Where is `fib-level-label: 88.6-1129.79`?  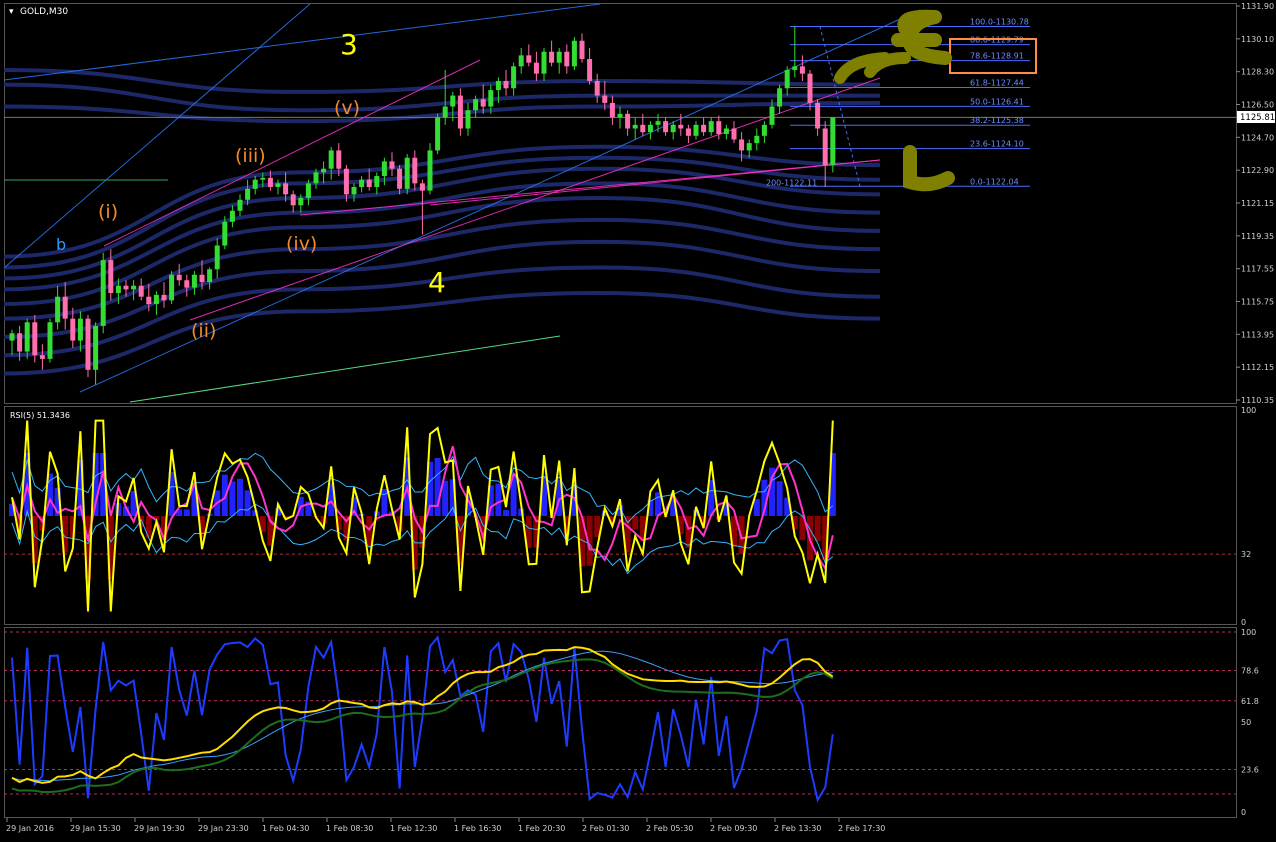 fib-level-label: 88.6-1129.79 is located at coordinates (997, 40).